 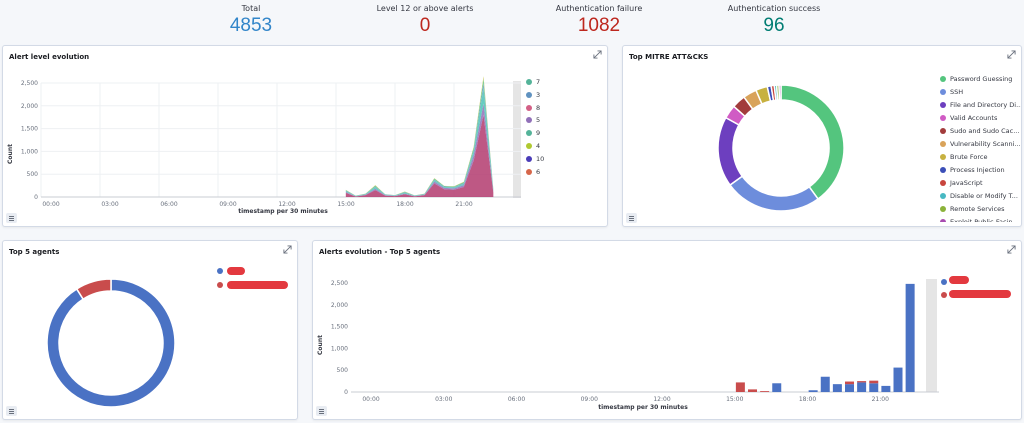 What do you see at coordinates (973, 118) in the screenshot?
I see `legend-label: Valid Accounts` at bounding box center [973, 118].